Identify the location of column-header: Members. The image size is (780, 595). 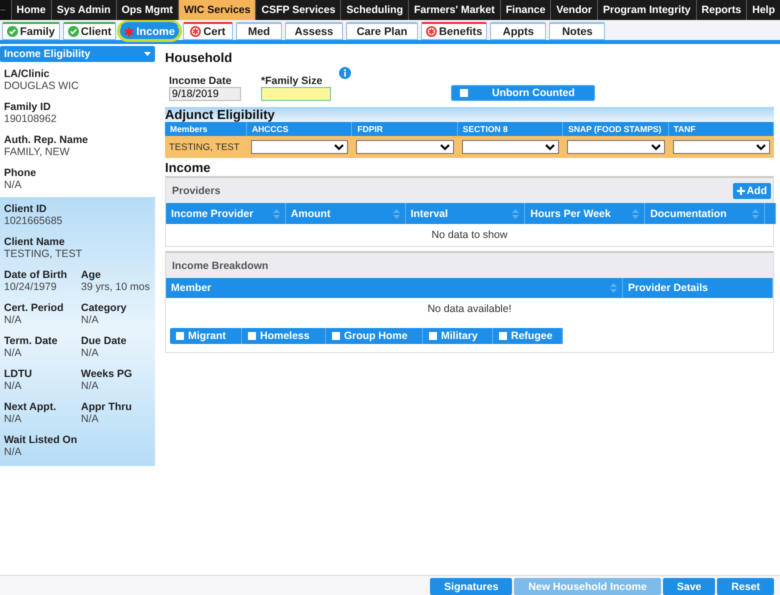
(206, 129).